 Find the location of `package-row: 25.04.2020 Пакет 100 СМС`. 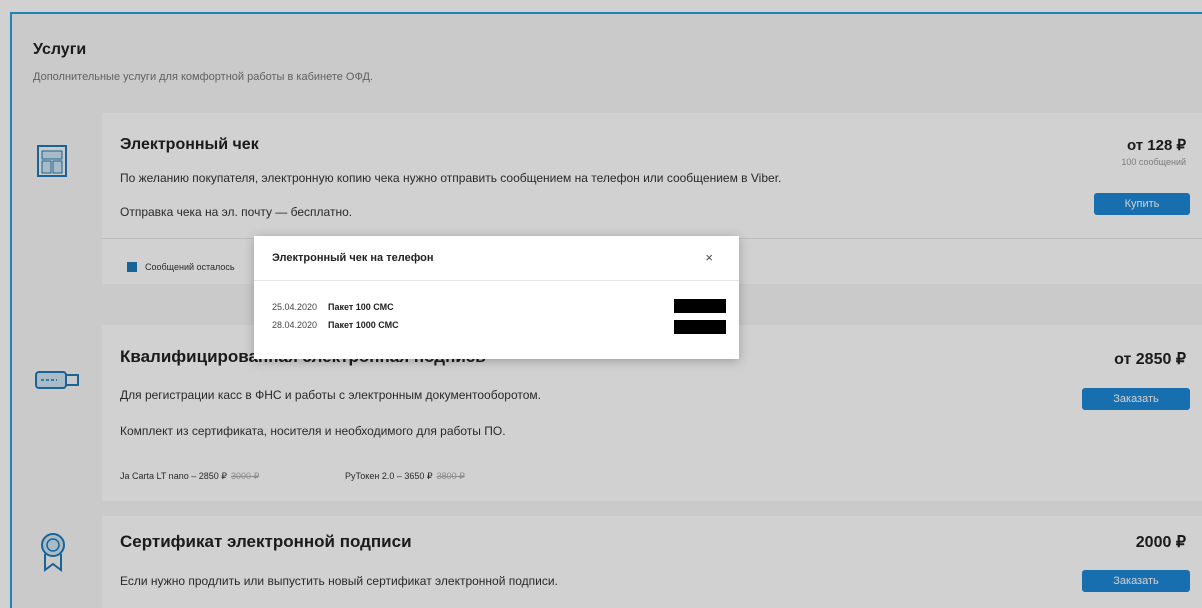

package-row: 25.04.2020 Пакет 100 СМС is located at coordinates (333, 310).